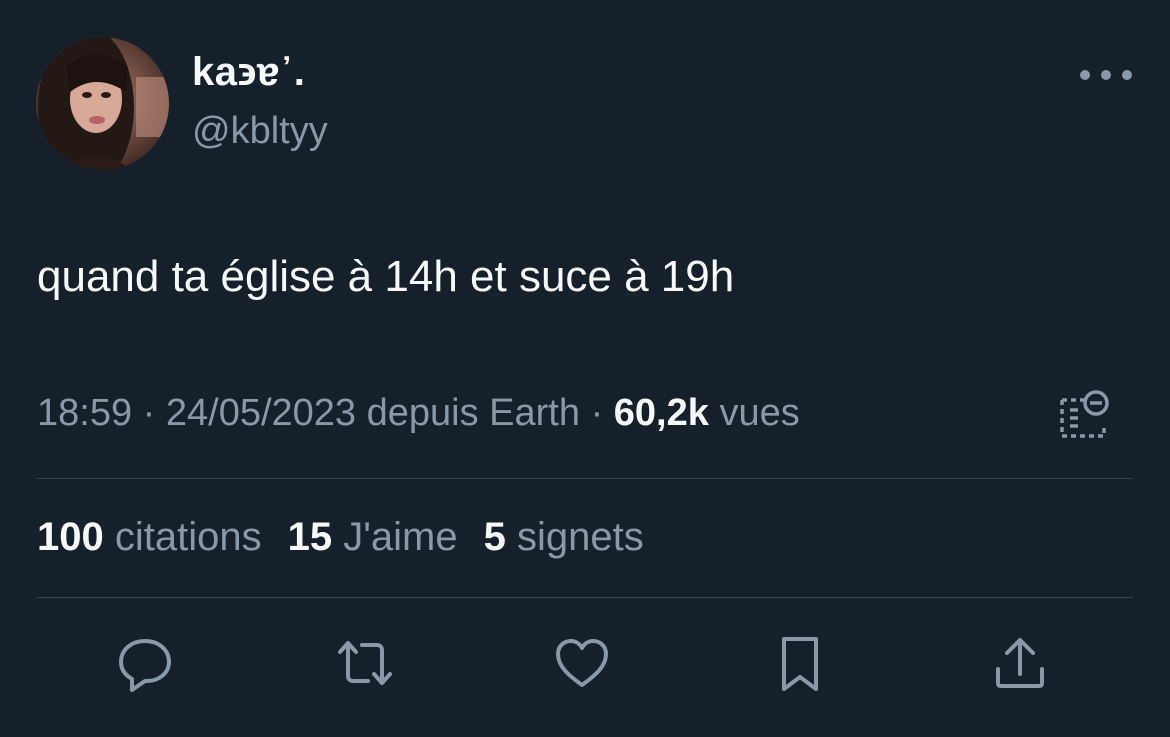 The image size is (1170, 737). What do you see at coordinates (759, 413) in the screenshot?
I see `views-label: vues` at bounding box center [759, 413].